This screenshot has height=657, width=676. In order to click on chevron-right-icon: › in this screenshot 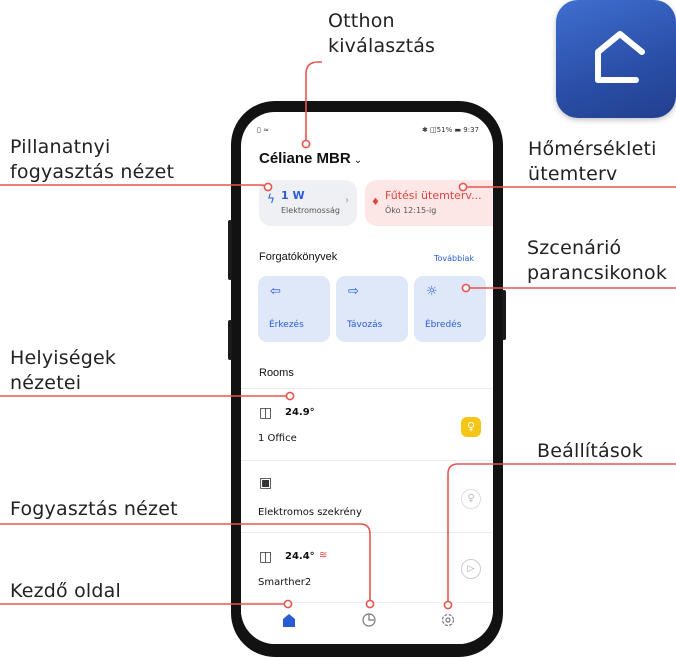, I will do `click(347, 200)`.